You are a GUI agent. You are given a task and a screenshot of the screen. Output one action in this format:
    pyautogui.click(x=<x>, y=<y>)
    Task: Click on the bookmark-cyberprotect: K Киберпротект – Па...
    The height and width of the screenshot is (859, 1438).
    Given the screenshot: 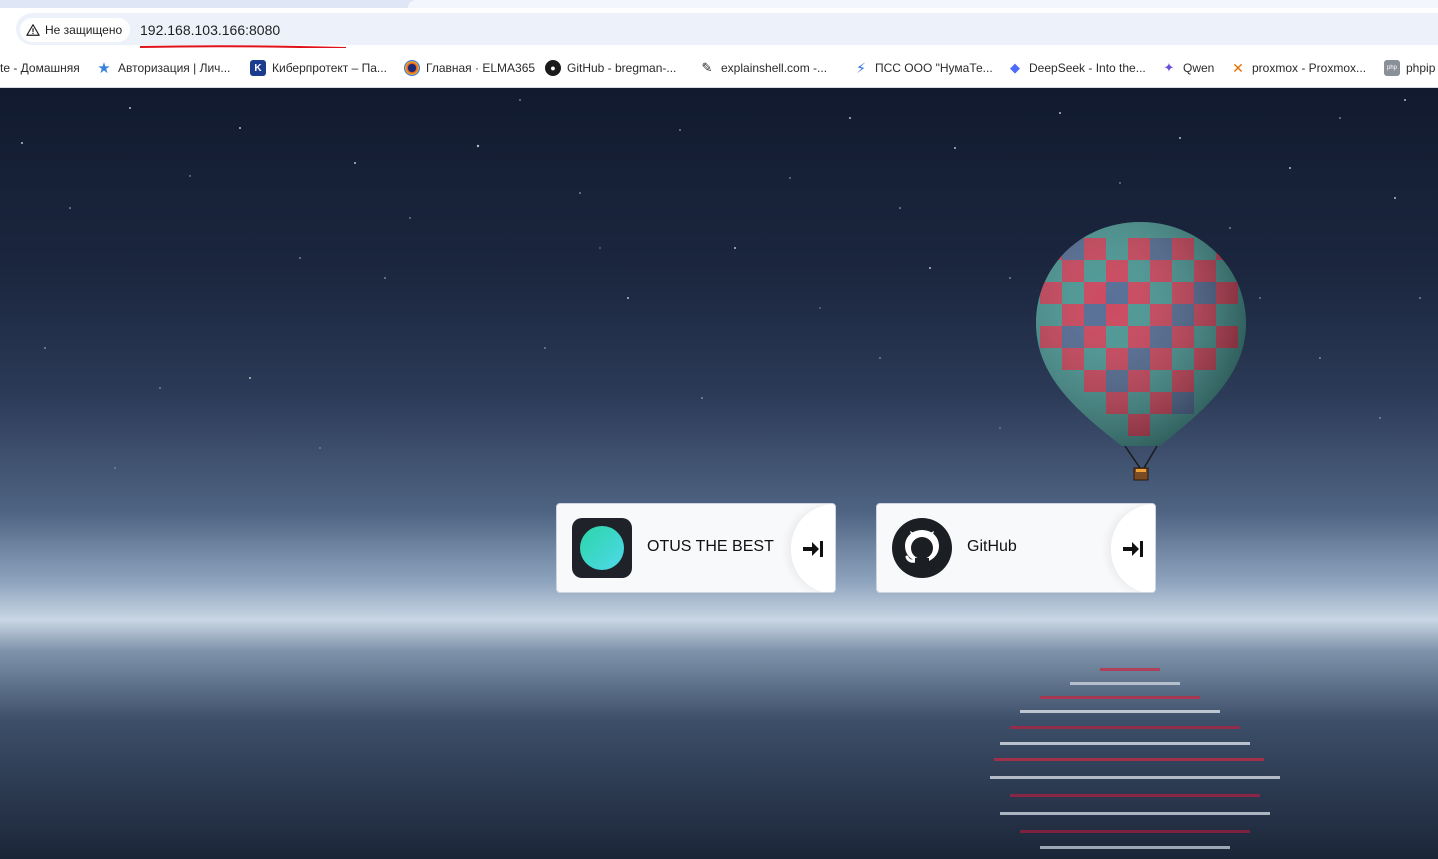 What is the action you would take?
    pyautogui.click(x=318, y=68)
    